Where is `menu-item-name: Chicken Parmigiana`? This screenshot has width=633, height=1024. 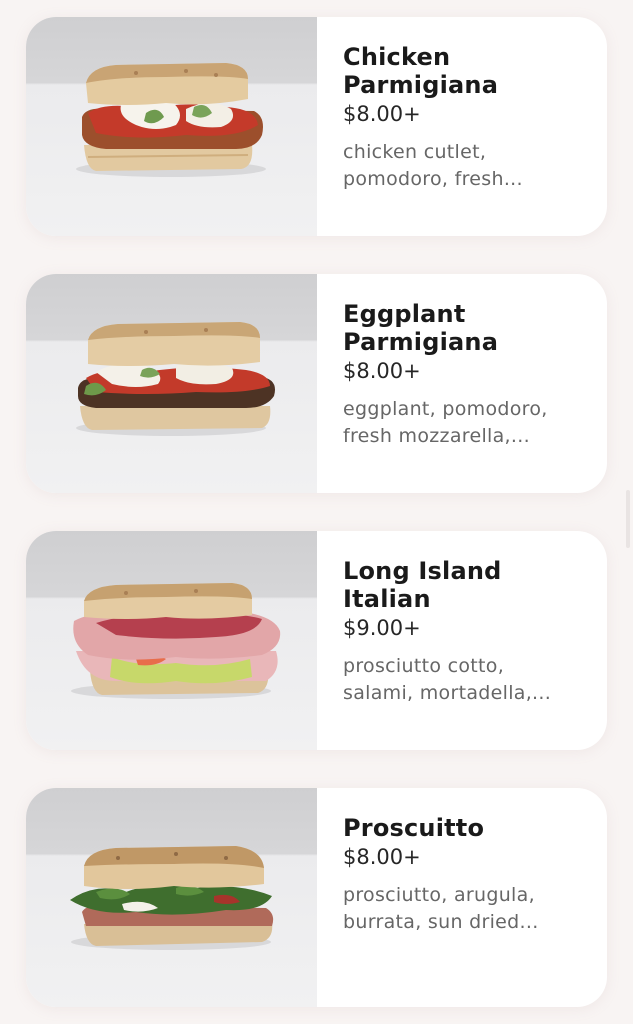
menu-item-name: Chicken Parmigiana is located at coordinates (468, 71).